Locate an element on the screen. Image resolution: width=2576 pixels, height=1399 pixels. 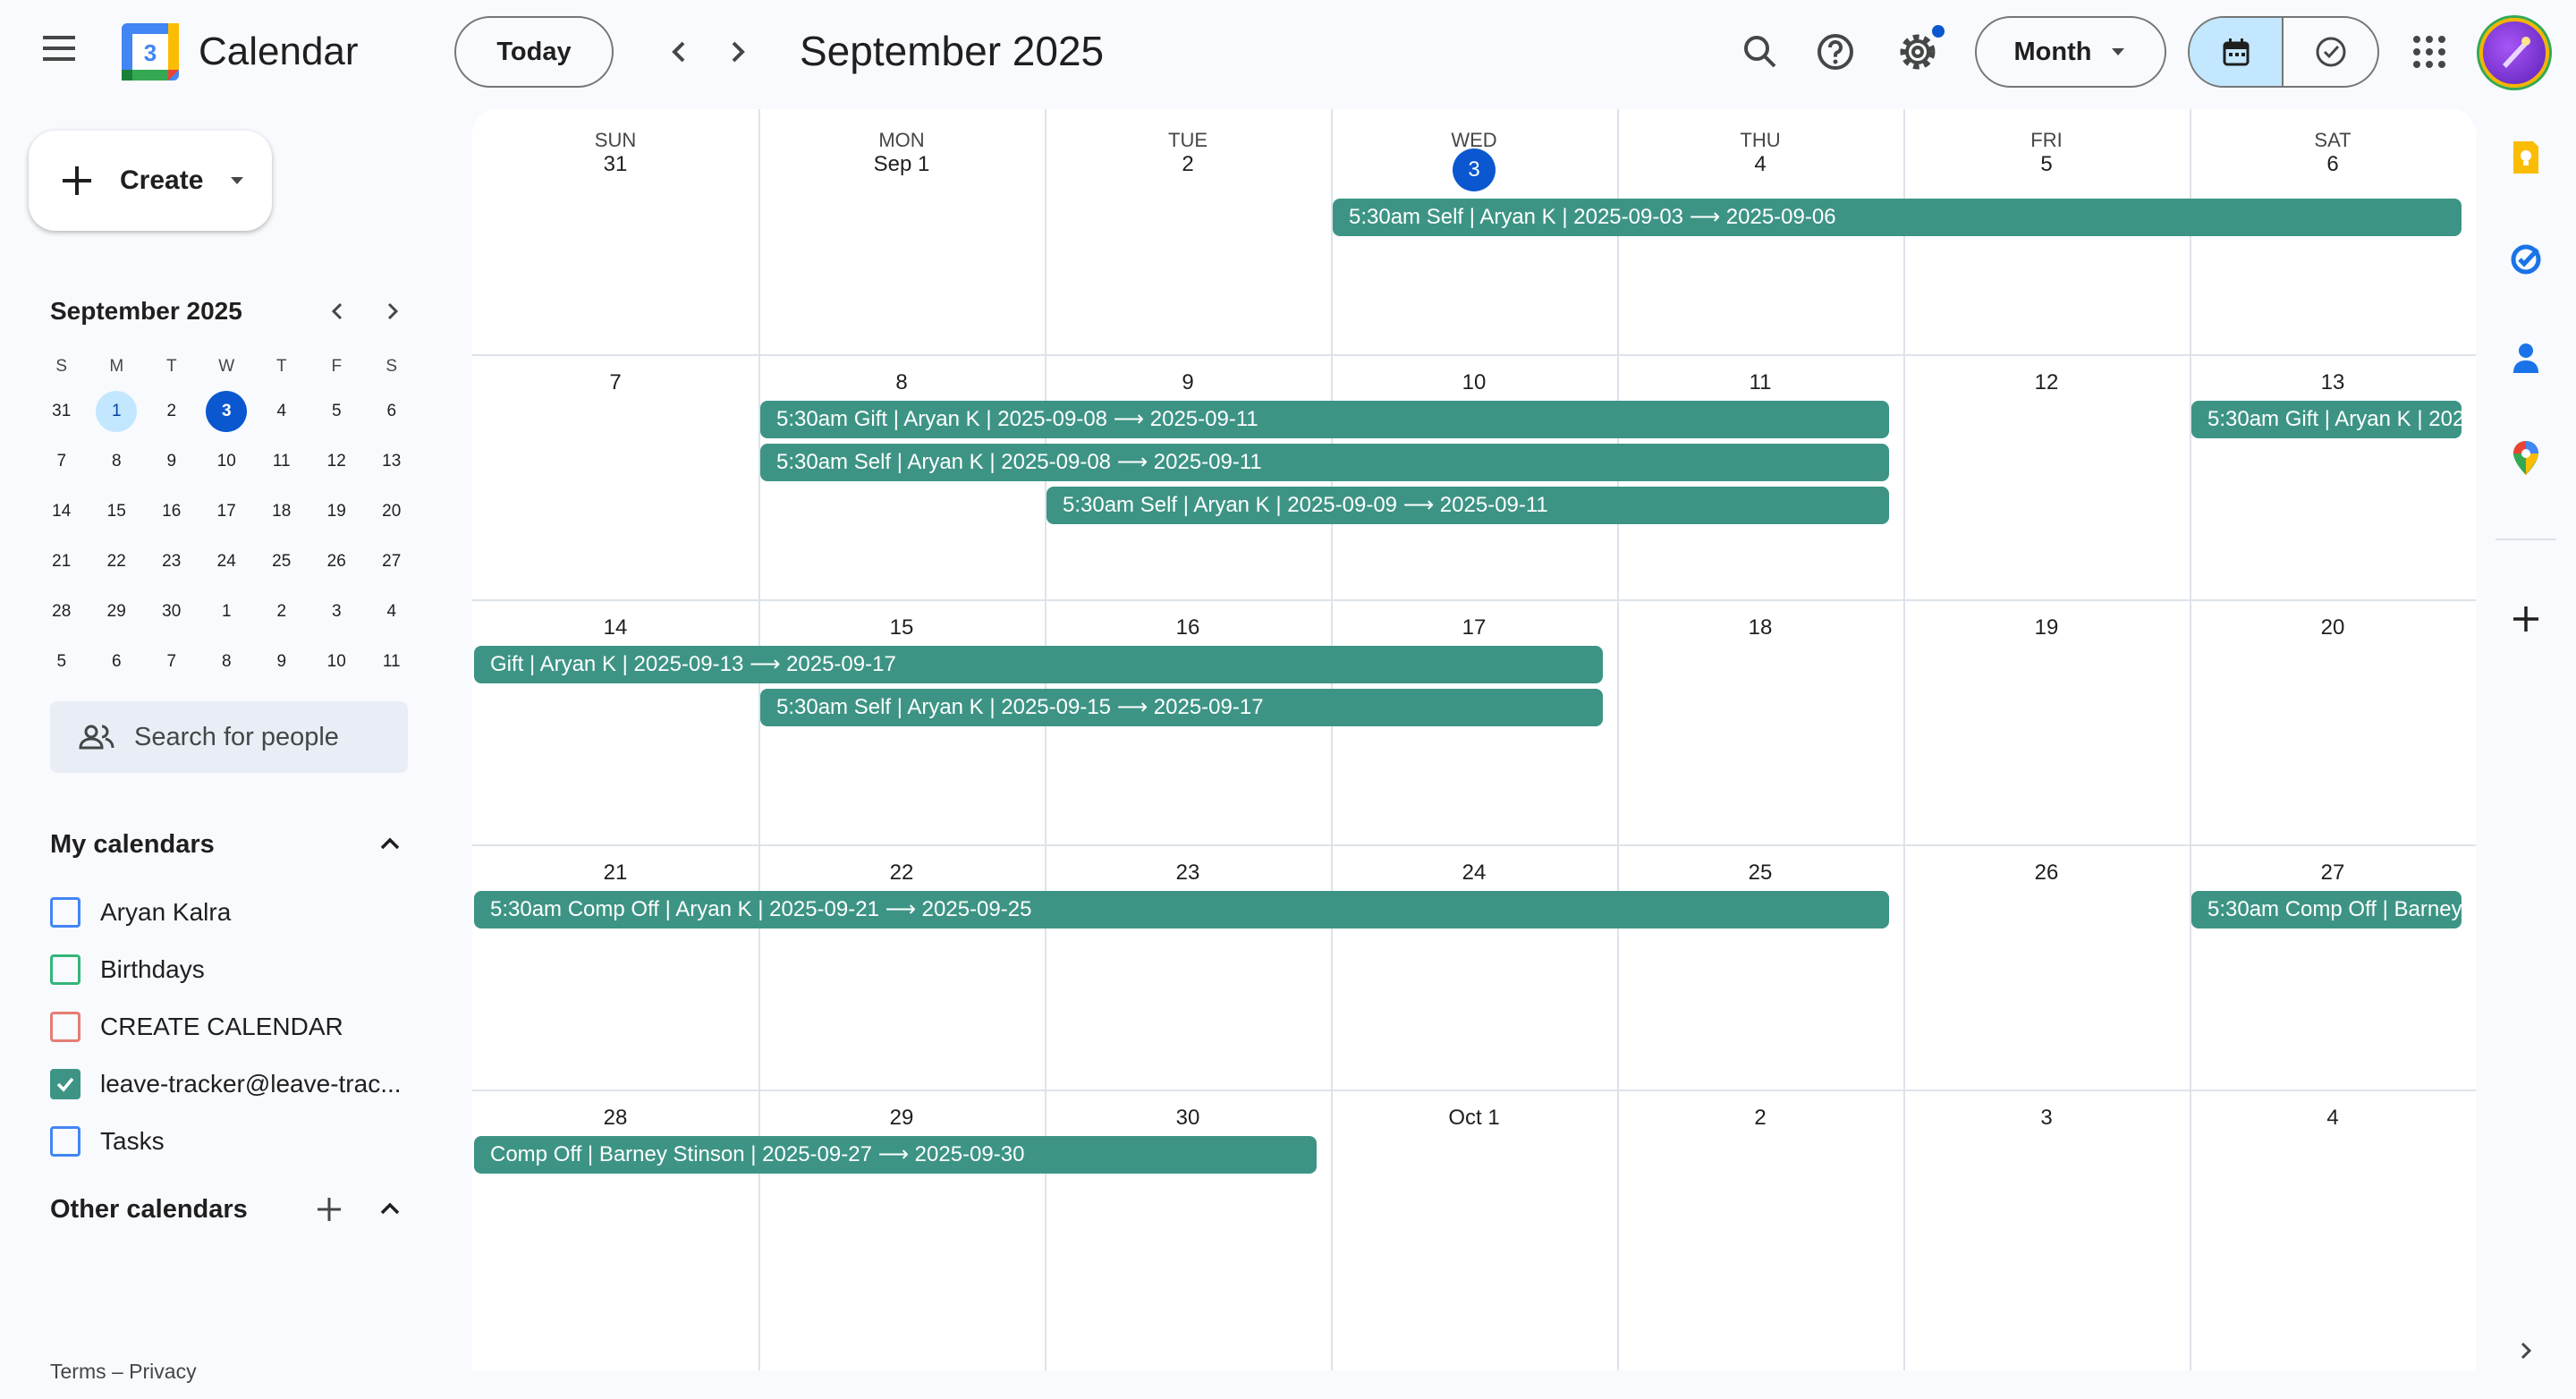
expand-side-panel-button is located at coordinates (2526, 1351).